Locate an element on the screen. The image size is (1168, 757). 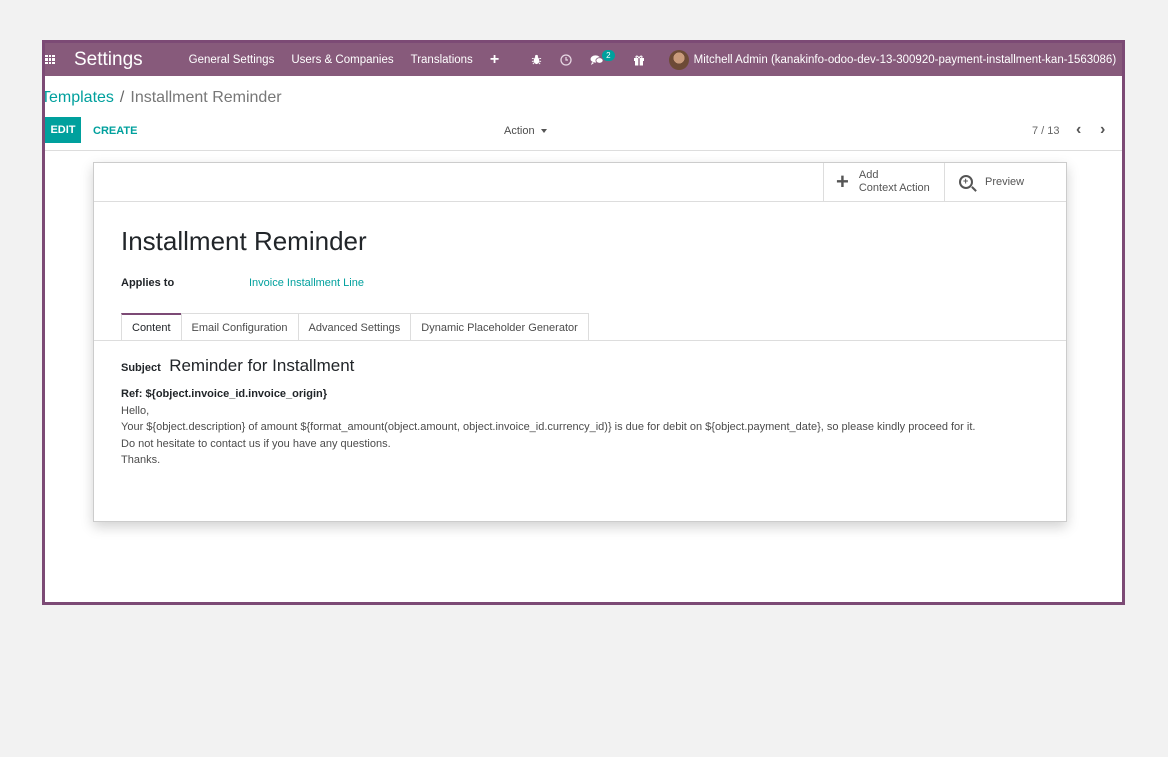
template-title: Installment Reminder is located at coordinates (244, 241).